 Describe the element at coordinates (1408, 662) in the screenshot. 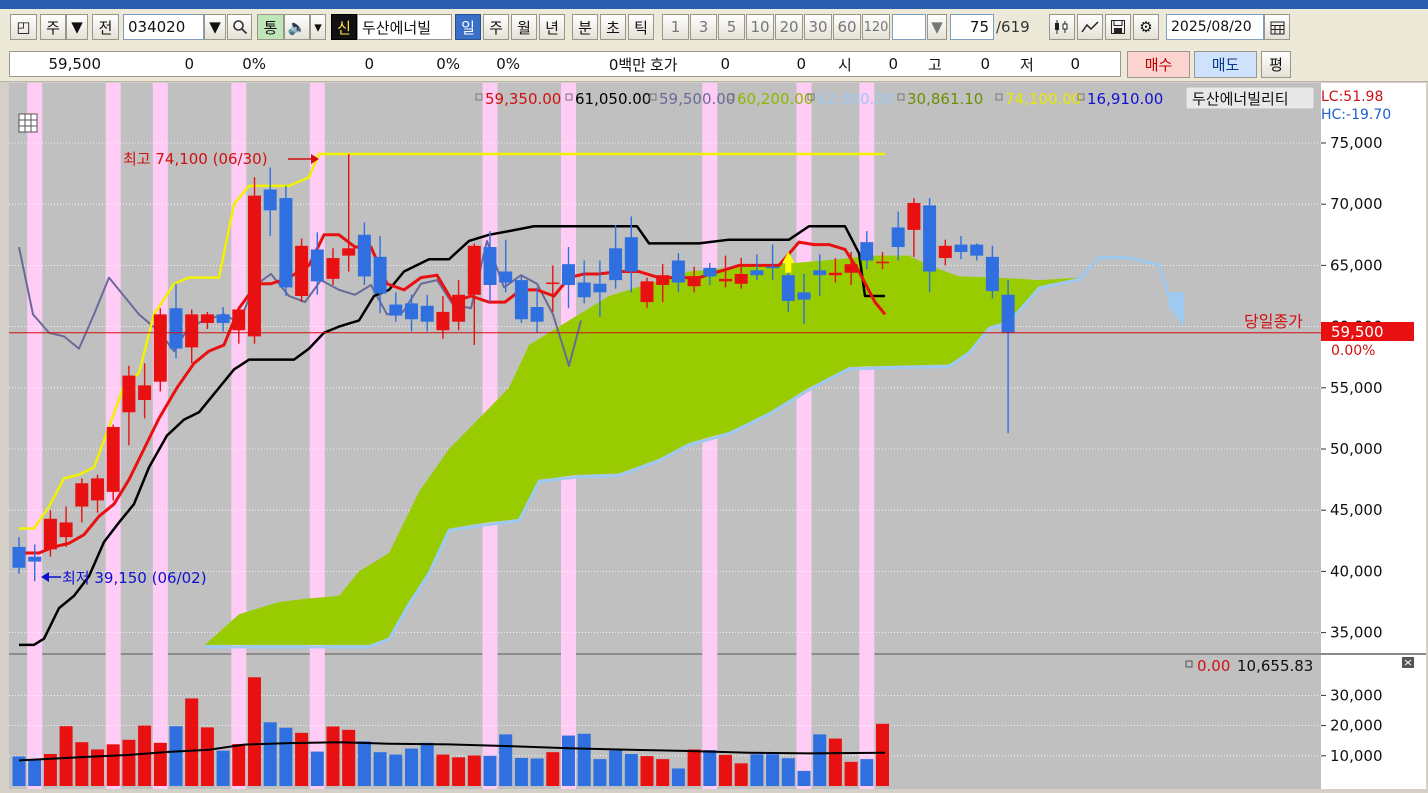

I see `close-panel-icon` at that location.